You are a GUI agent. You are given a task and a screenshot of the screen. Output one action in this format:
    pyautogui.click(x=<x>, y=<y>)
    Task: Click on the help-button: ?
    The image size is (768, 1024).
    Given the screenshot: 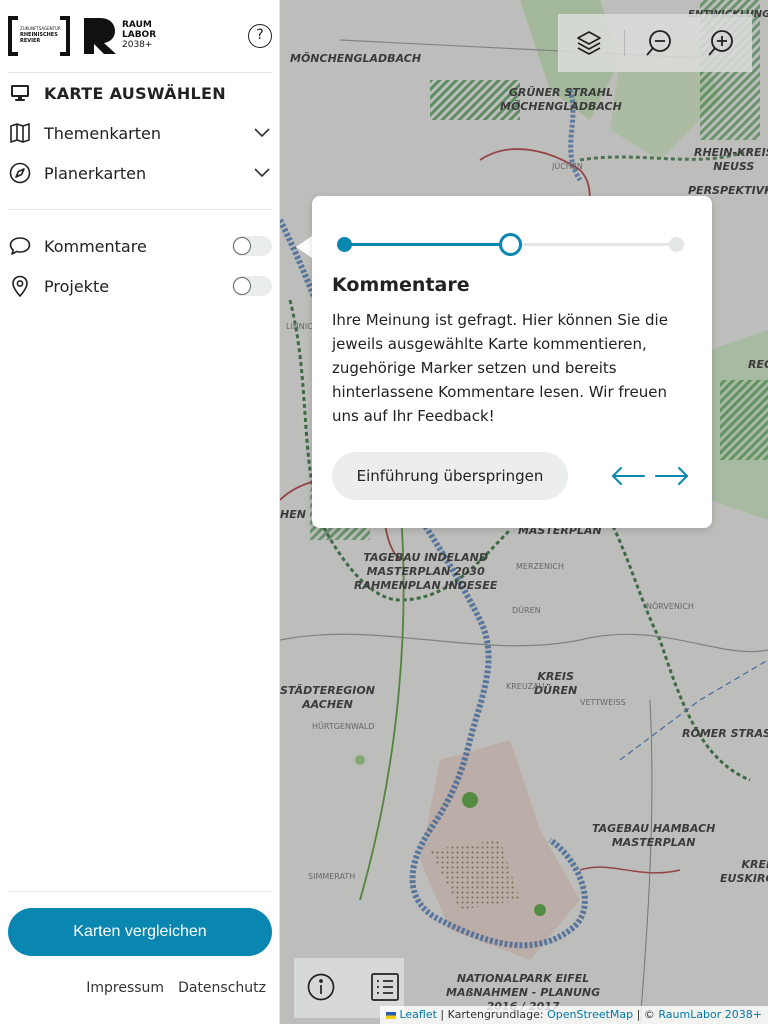 What is the action you would take?
    pyautogui.click(x=260, y=36)
    